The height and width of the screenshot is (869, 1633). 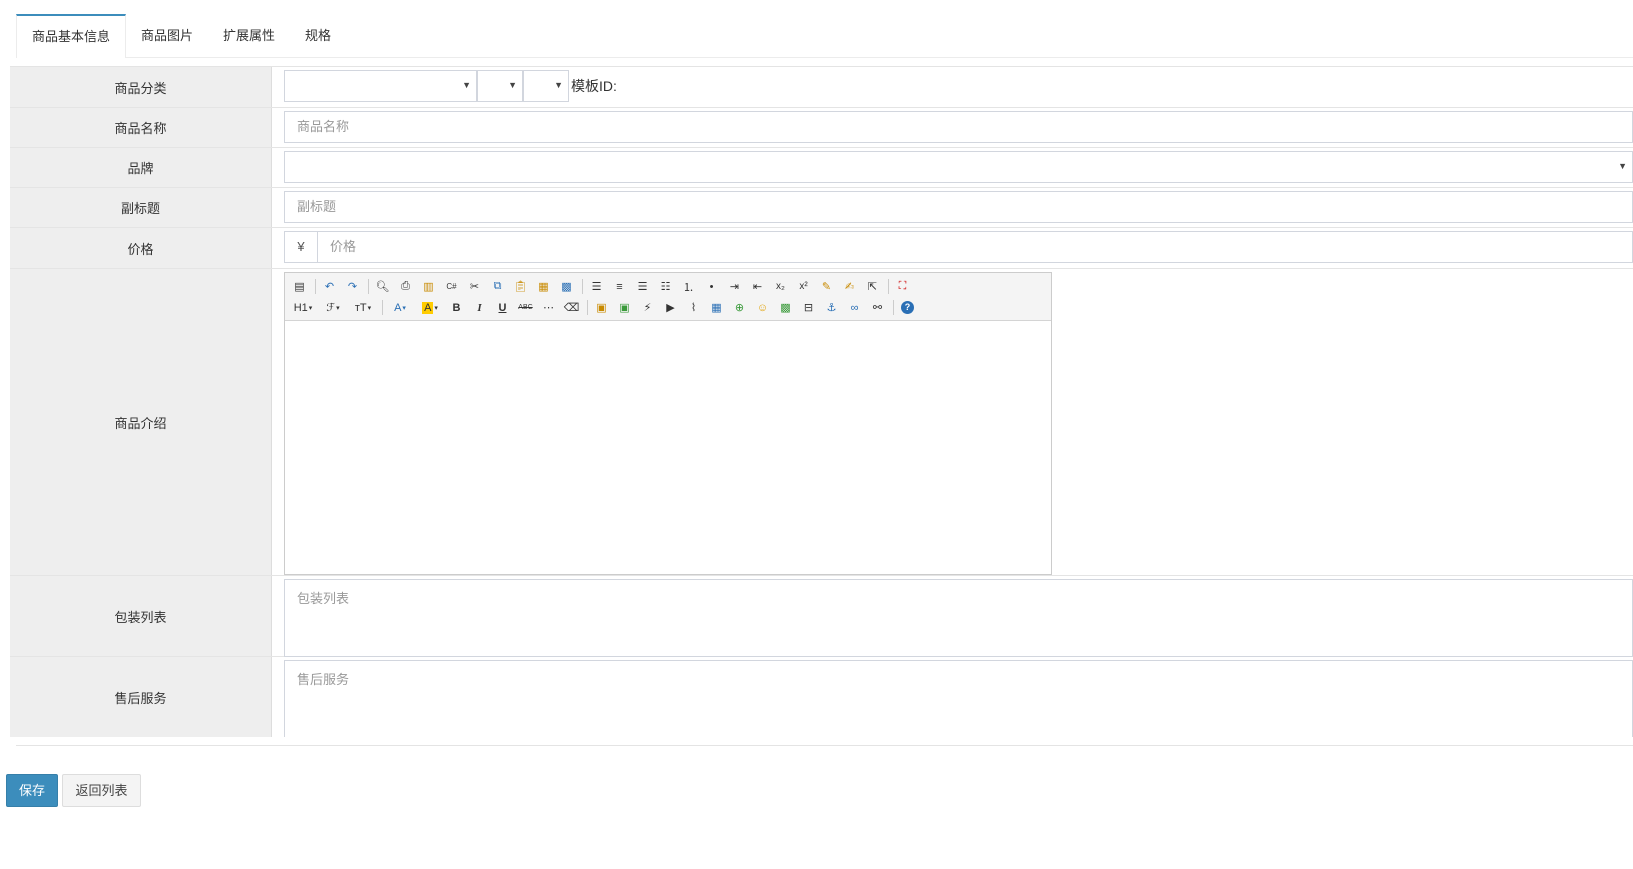 I want to click on subtitle-input: 副标题, so click(x=958, y=207).